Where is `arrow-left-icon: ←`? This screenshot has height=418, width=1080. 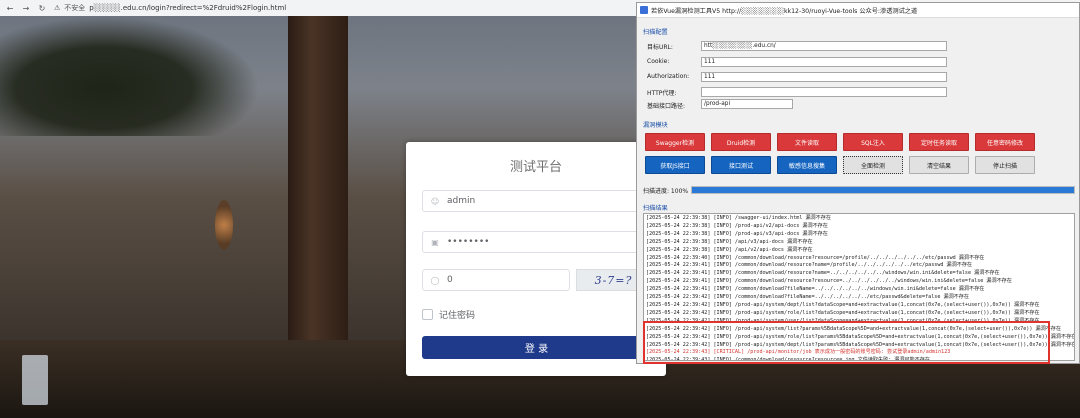 arrow-left-icon: ← is located at coordinates (10, 8).